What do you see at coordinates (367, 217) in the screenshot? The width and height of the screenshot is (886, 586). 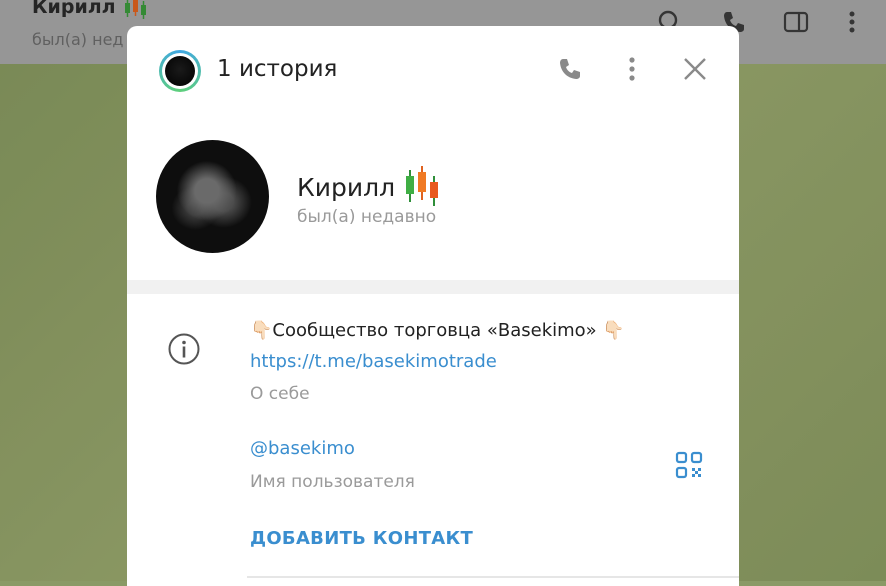 I see `profile-status: был(а) недавно` at bounding box center [367, 217].